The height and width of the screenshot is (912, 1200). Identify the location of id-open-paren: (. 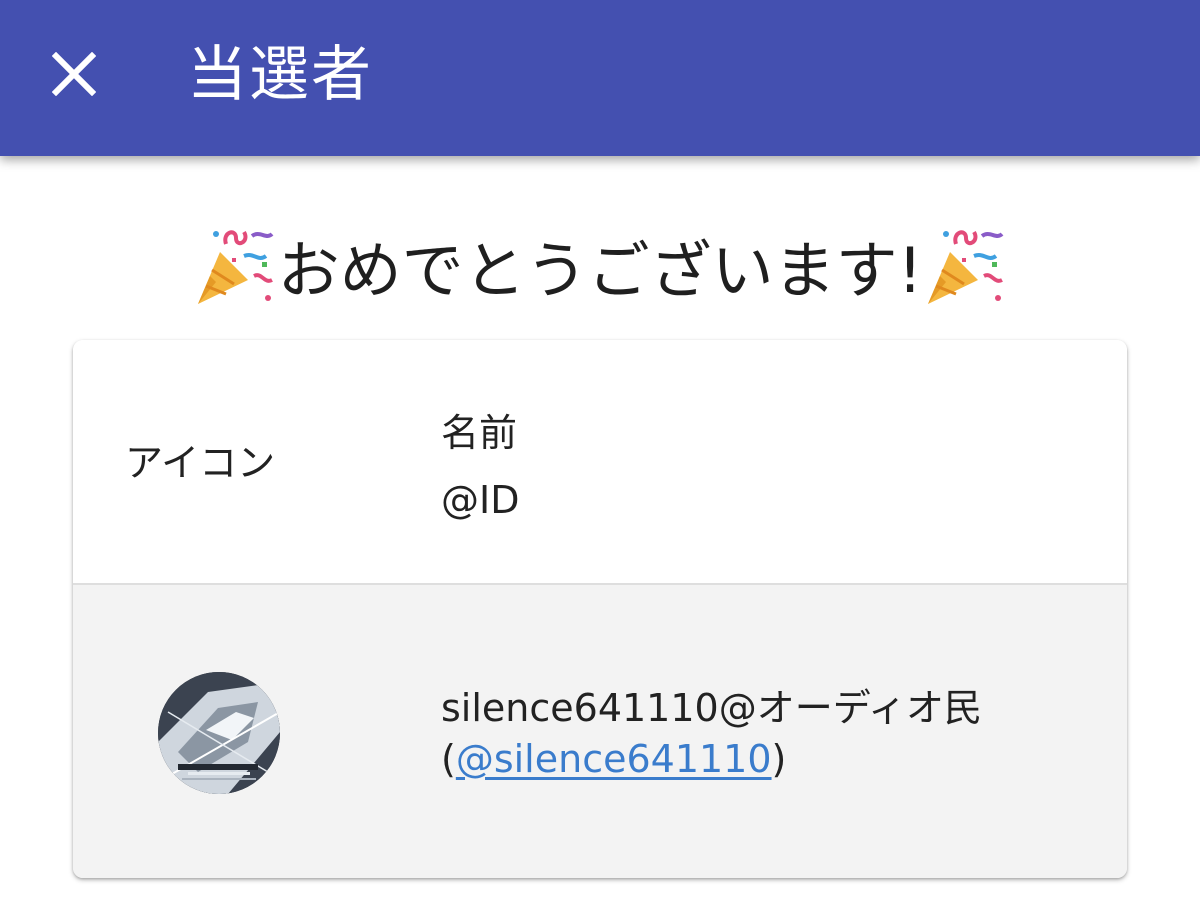
(448, 759).